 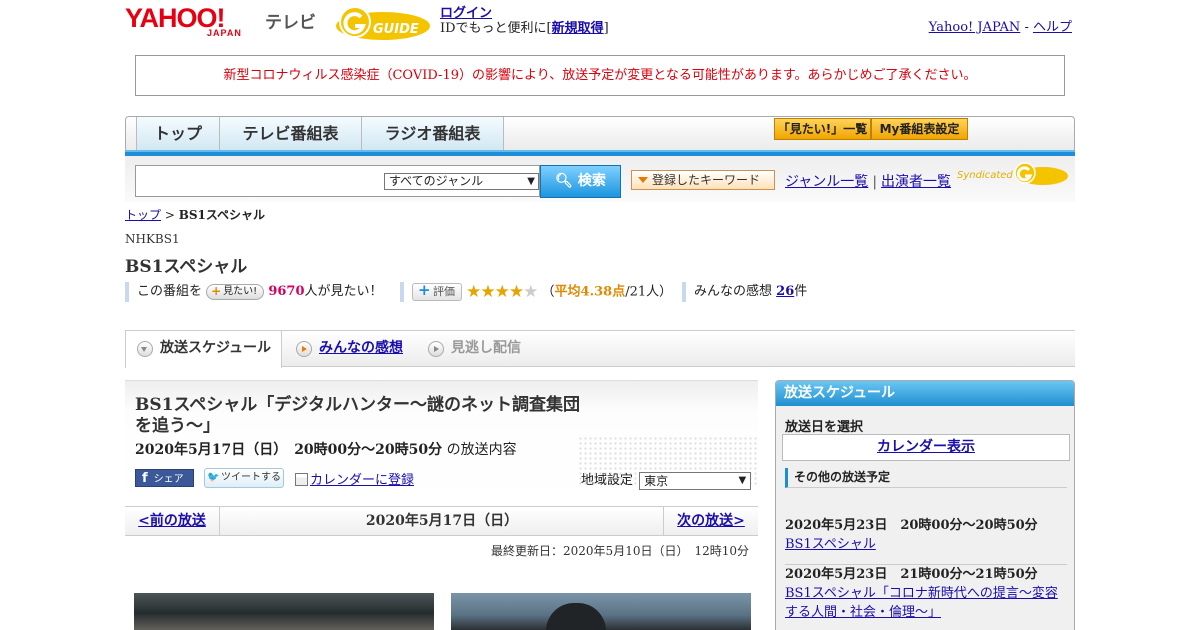 What do you see at coordinates (289, 450) in the screenshot?
I see `episode-datetime: 2020年5月17日（日） 20時00分～20時50分` at bounding box center [289, 450].